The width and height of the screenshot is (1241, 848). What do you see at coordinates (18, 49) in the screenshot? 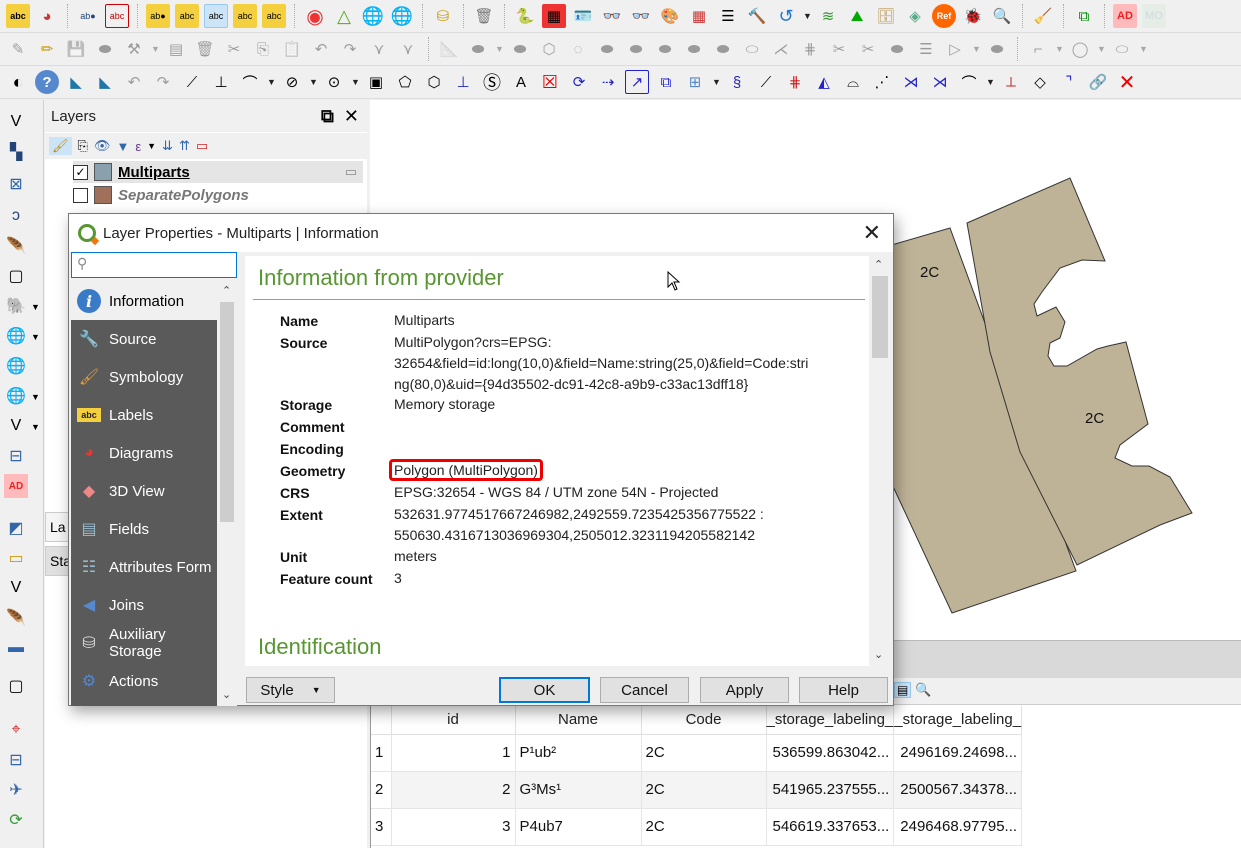
I see `pencils-icon: ✎` at bounding box center [18, 49].